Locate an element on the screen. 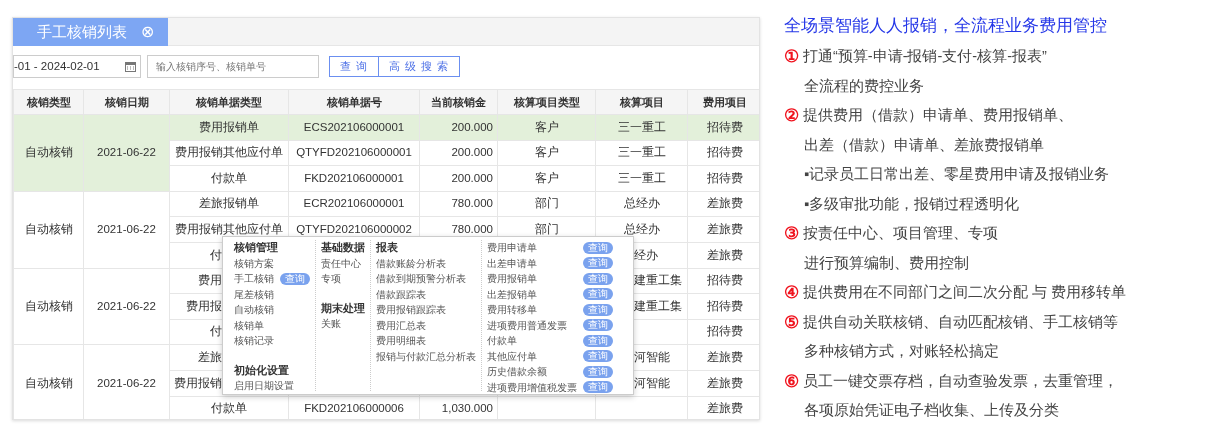  column-header: 核销类型 is located at coordinates (48, 102).